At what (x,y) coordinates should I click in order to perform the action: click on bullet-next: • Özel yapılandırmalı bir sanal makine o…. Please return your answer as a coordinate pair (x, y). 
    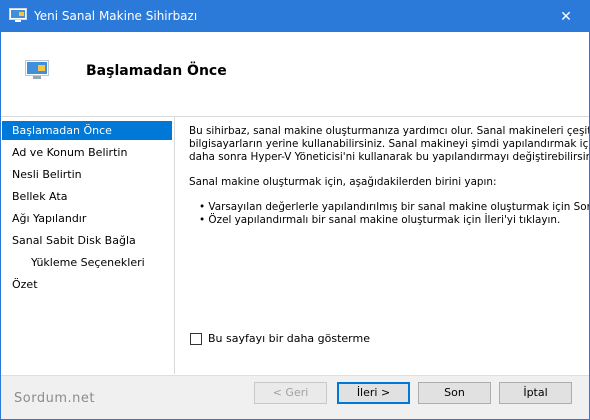
    Looking at the image, I should click on (380, 220).